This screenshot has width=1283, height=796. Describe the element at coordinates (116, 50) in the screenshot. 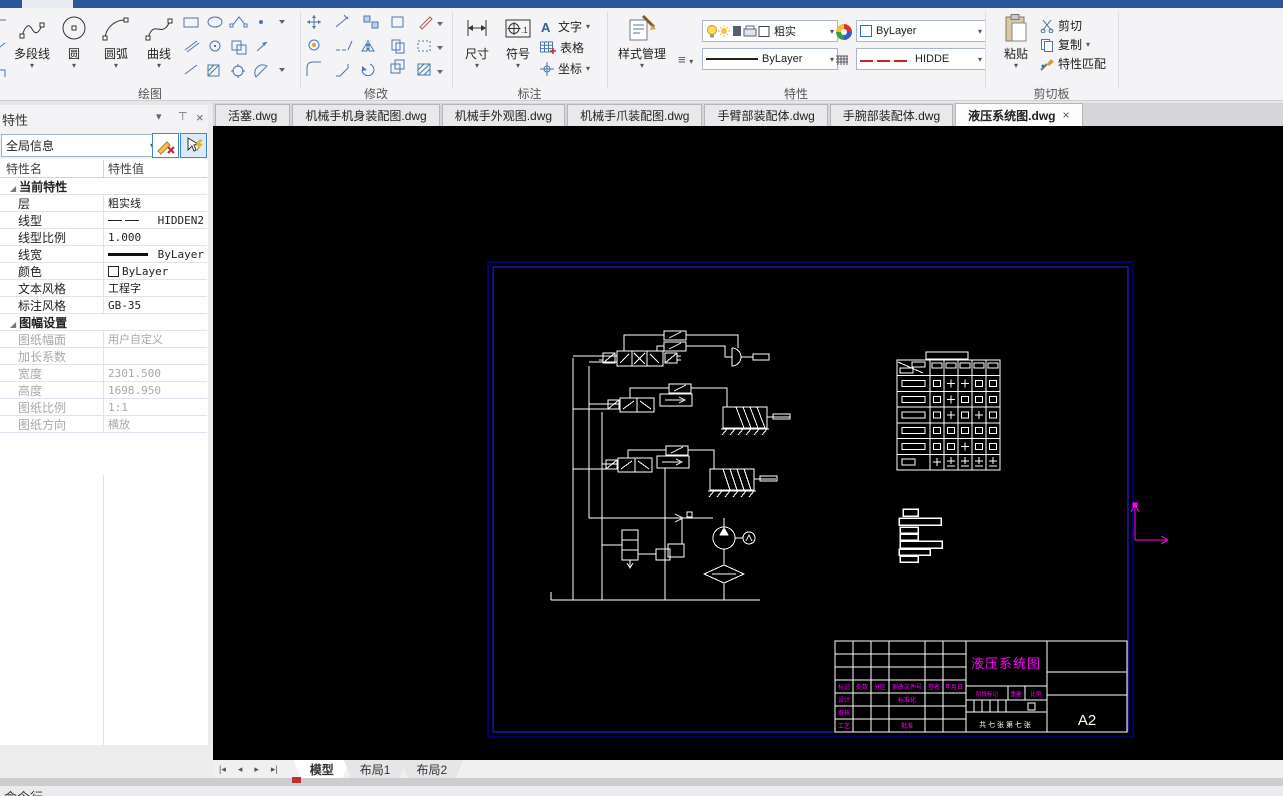

I see `arc-button: 圆弧 ▾` at that location.